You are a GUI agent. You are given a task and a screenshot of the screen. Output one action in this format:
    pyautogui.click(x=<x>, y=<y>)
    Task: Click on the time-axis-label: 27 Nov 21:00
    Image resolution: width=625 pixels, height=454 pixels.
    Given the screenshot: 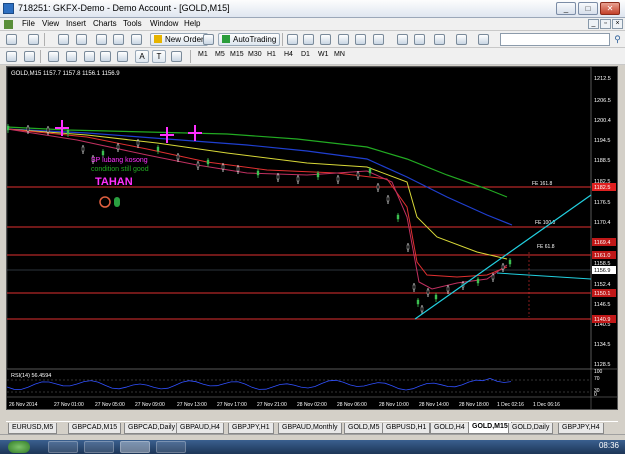 What is the action you would take?
    pyautogui.click(x=272, y=405)
    